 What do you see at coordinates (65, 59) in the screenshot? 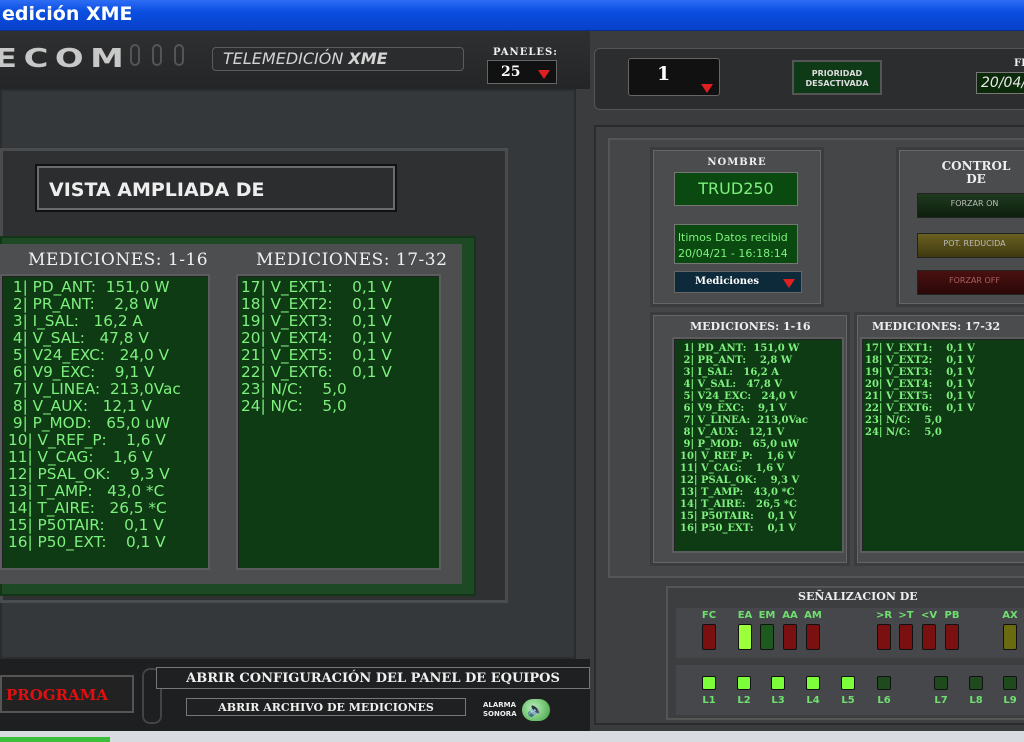
I see `brand-logo: ECOM` at bounding box center [65, 59].